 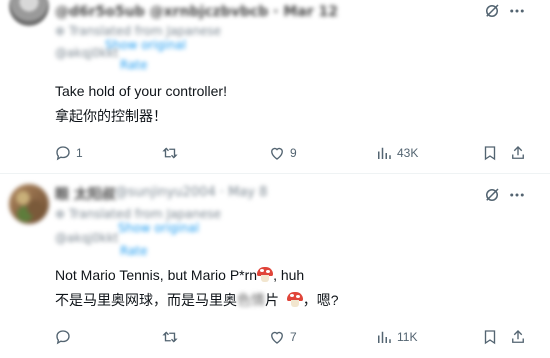 I want to click on show-original-link: Show original, so click(x=158, y=228).